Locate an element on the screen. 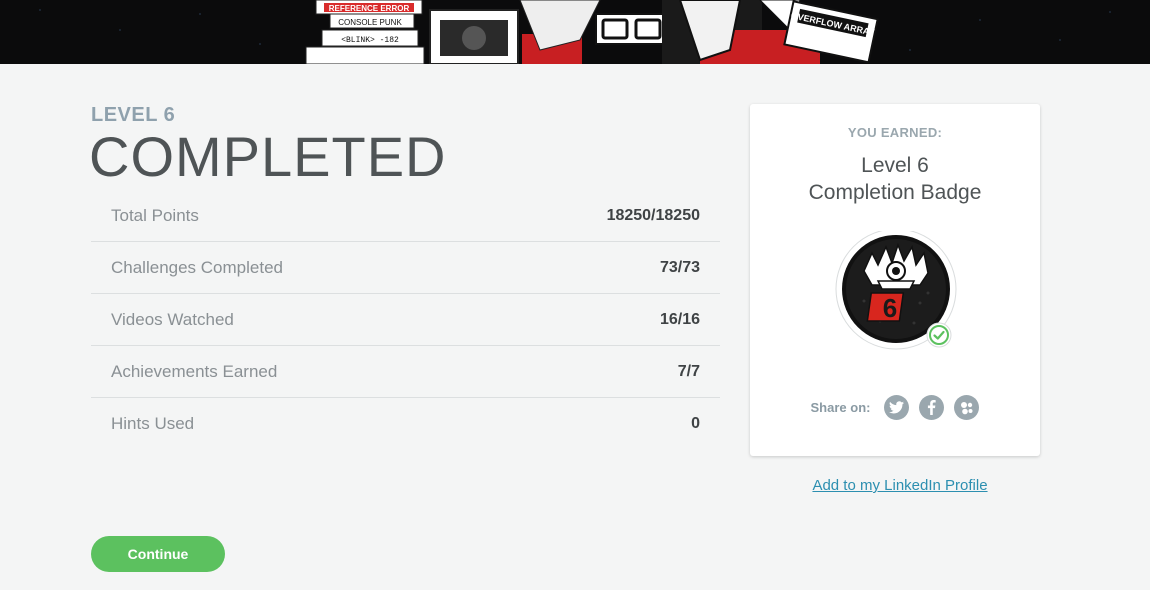 The image size is (1150, 590). sticker-console-punk: CONSOLE PUNK is located at coordinates (370, 22).